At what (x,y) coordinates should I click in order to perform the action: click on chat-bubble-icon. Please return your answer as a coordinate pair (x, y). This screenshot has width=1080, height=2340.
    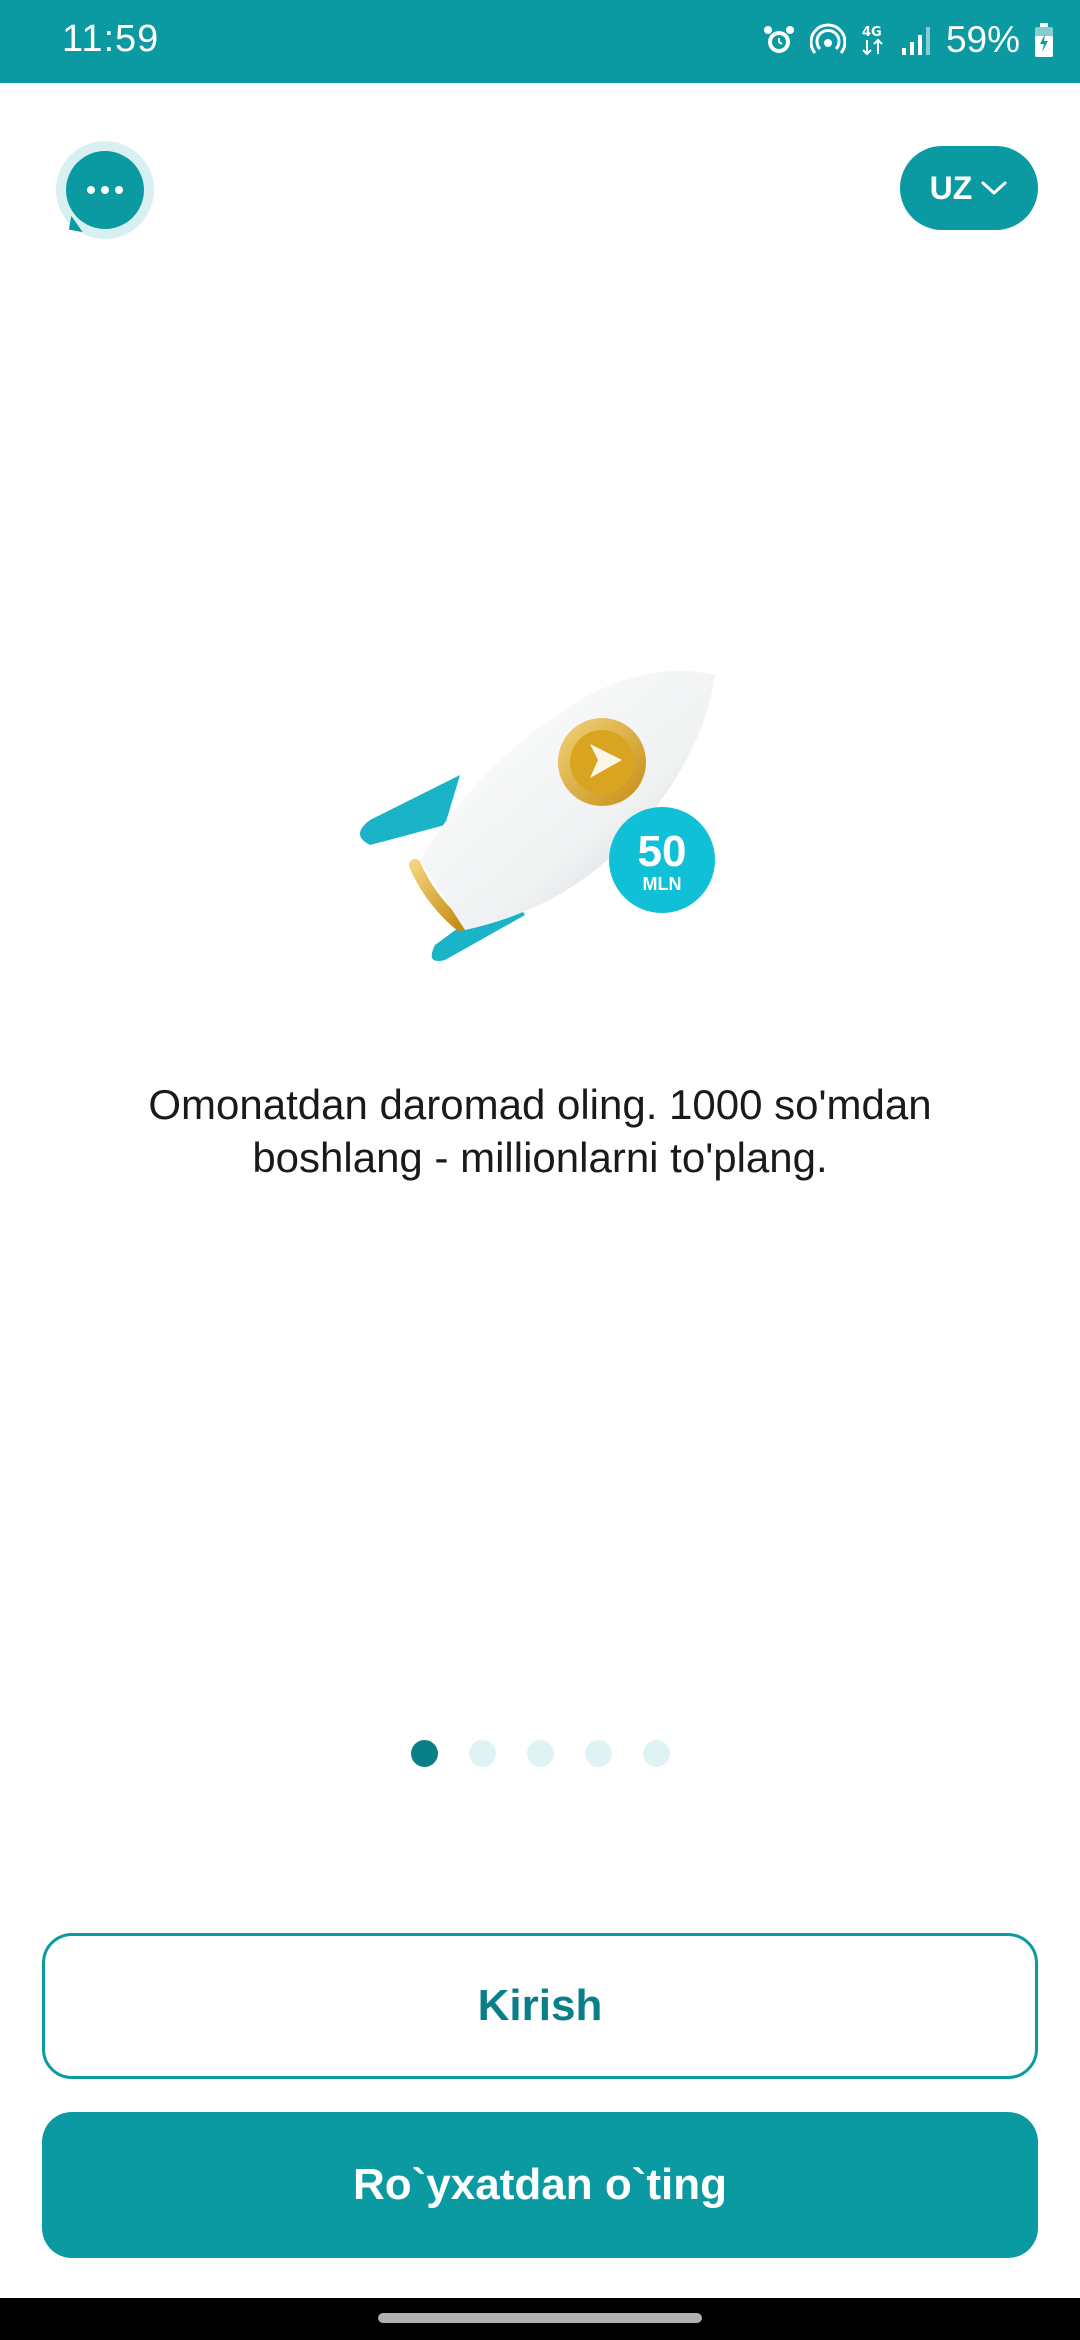
    Looking at the image, I should click on (105, 190).